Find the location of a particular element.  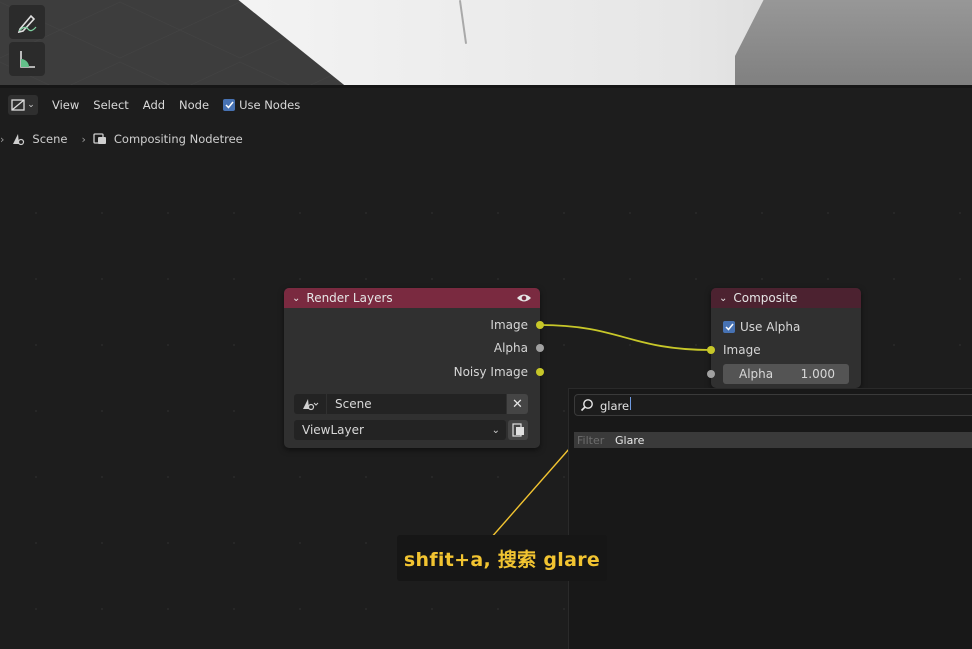

use-alpha-toggle: Use Alpha is located at coordinates (761, 327).